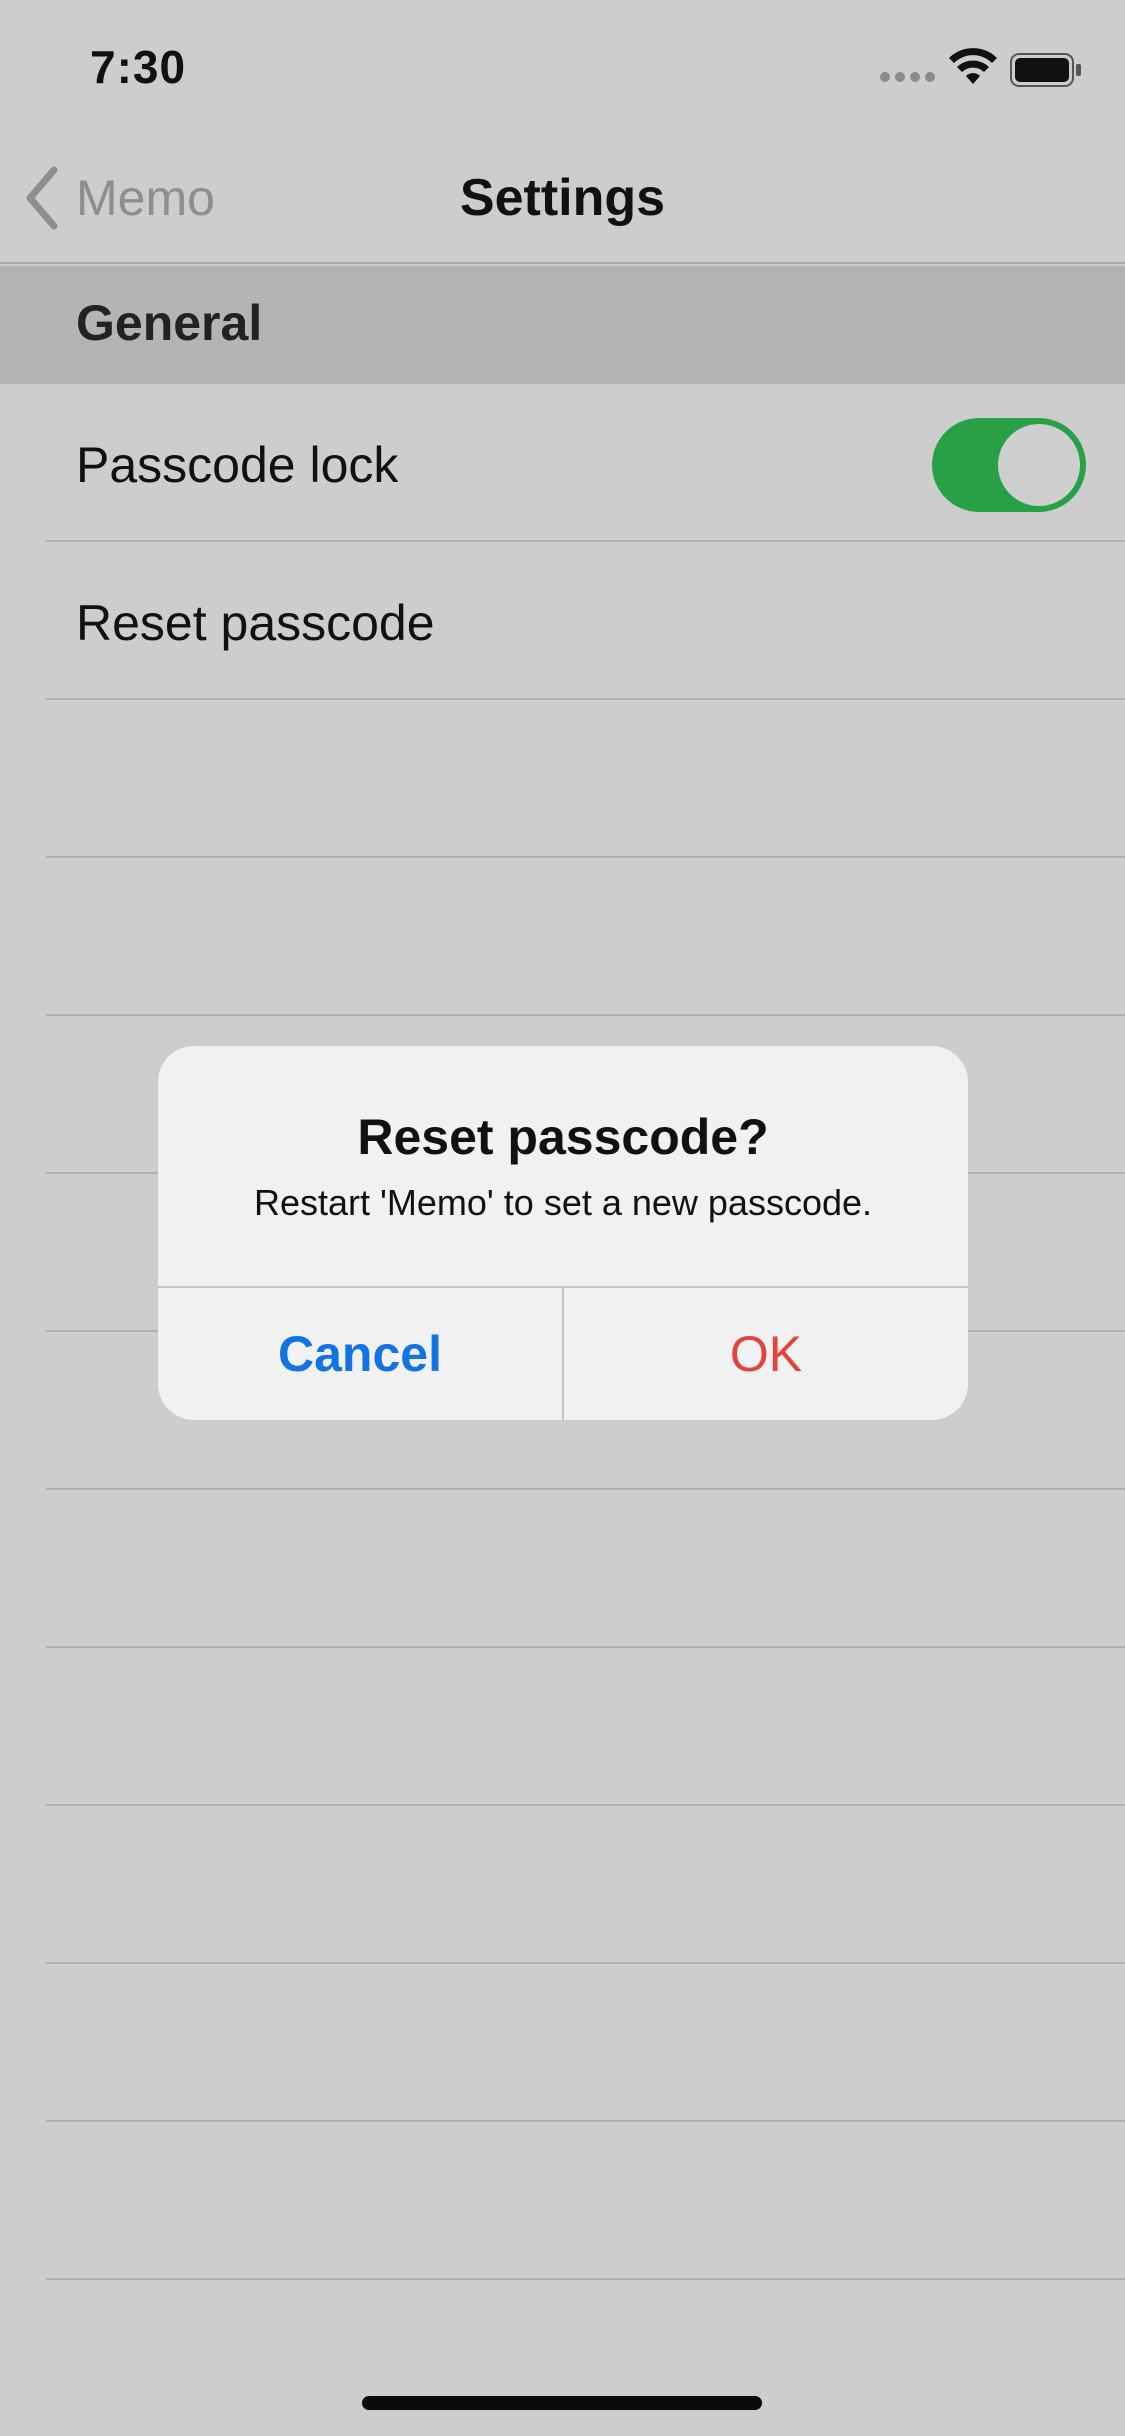  What do you see at coordinates (908, 78) in the screenshot?
I see `signal-icon` at bounding box center [908, 78].